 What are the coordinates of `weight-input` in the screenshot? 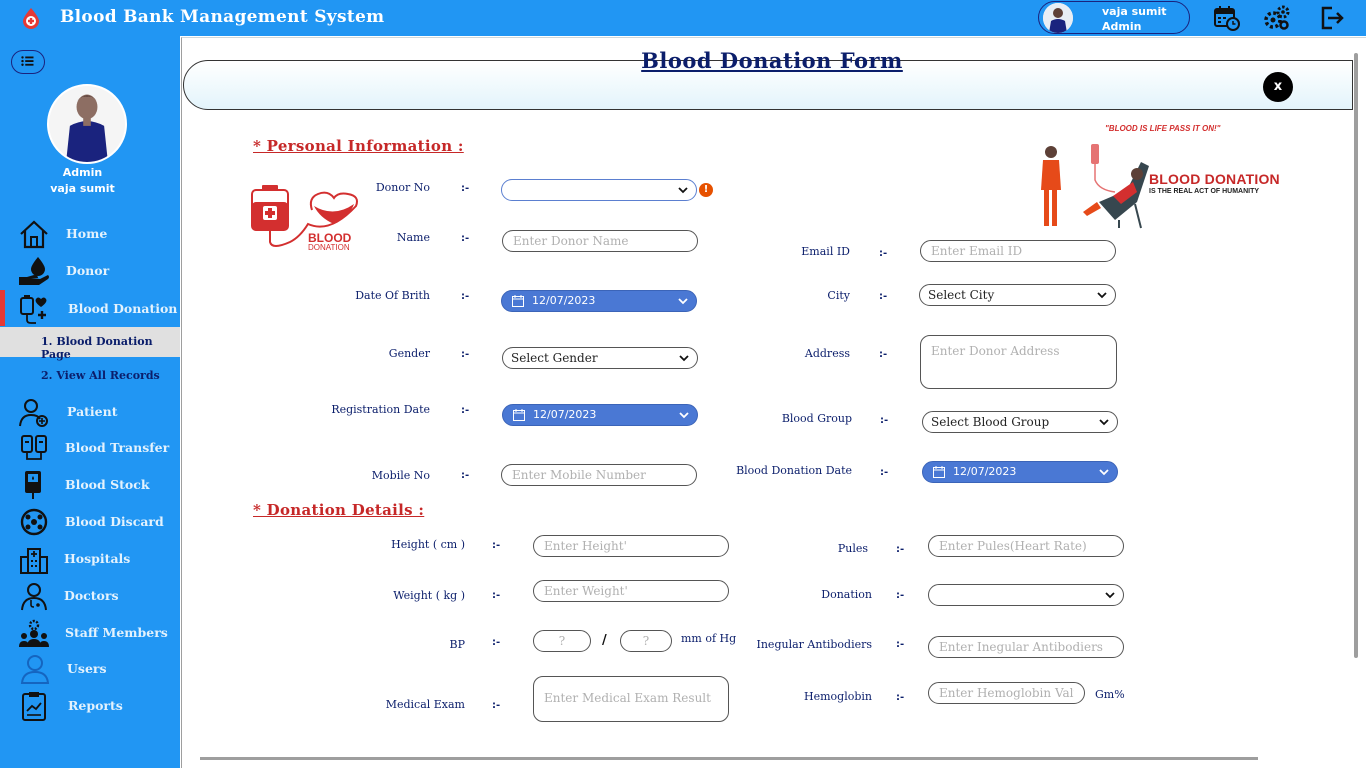 It's located at (631, 591).